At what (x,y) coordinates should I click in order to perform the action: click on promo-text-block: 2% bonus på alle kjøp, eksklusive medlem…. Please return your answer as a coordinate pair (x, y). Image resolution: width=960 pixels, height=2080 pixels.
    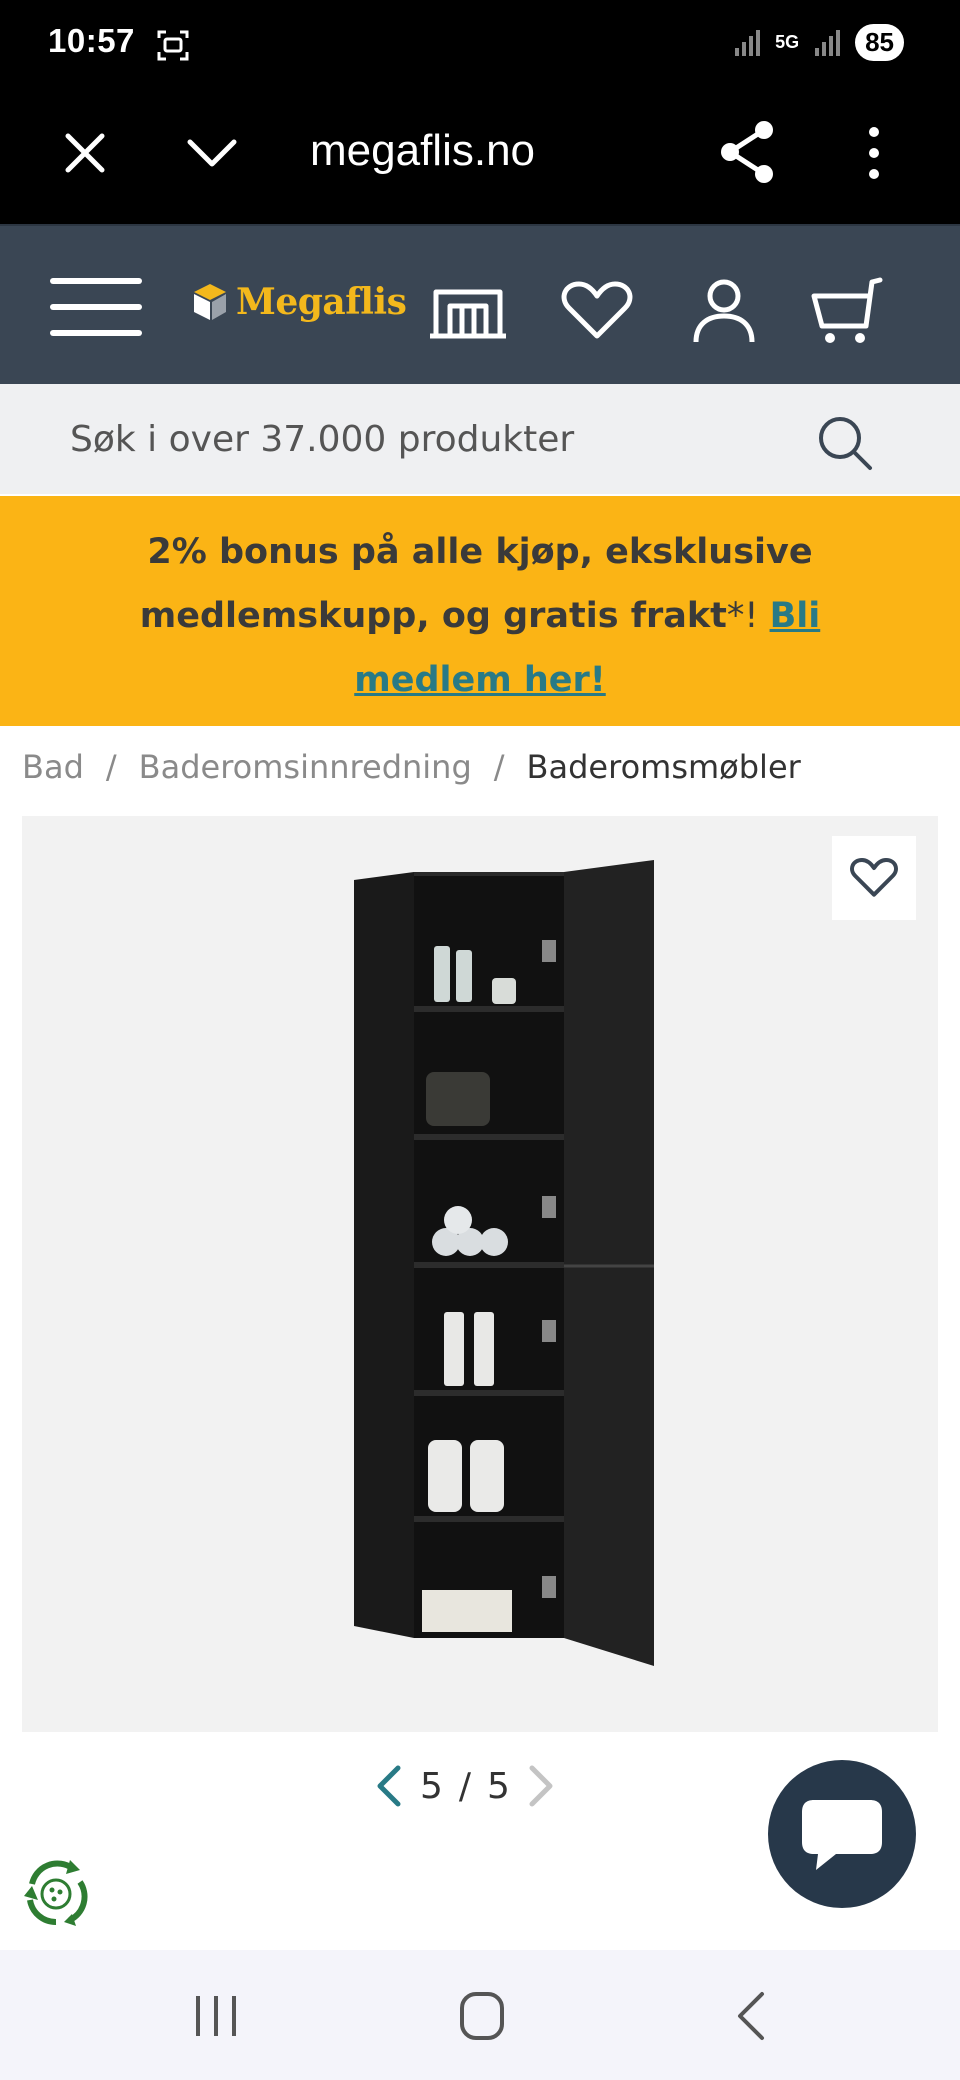
    Looking at the image, I should click on (480, 616).